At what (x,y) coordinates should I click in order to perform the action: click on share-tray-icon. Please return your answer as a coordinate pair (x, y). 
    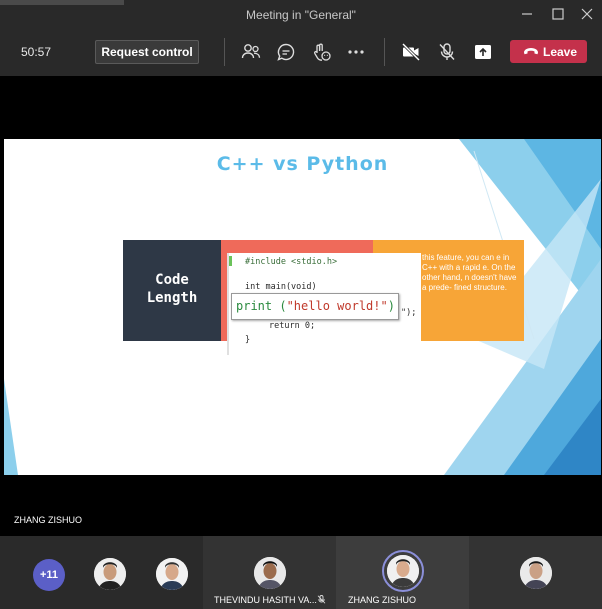
    Looking at the image, I should click on (483, 52).